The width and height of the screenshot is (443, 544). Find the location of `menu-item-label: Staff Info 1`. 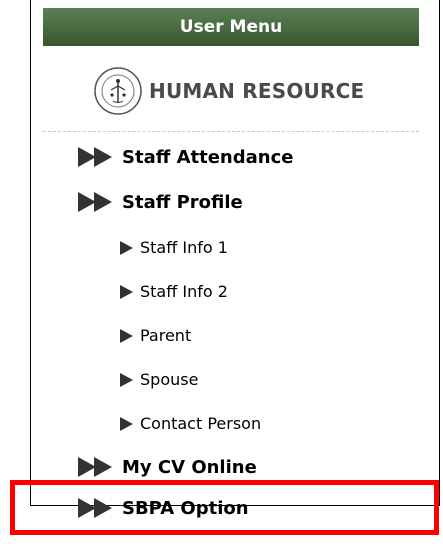

menu-item-label: Staff Info 1 is located at coordinates (184, 247).